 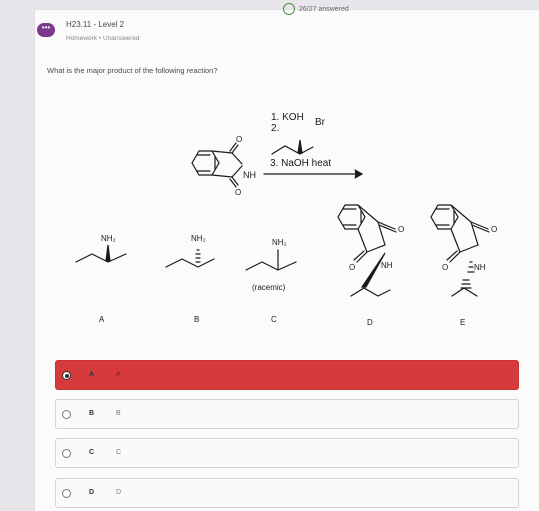 I want to click on label-c: C, so click(x=274, y=319).